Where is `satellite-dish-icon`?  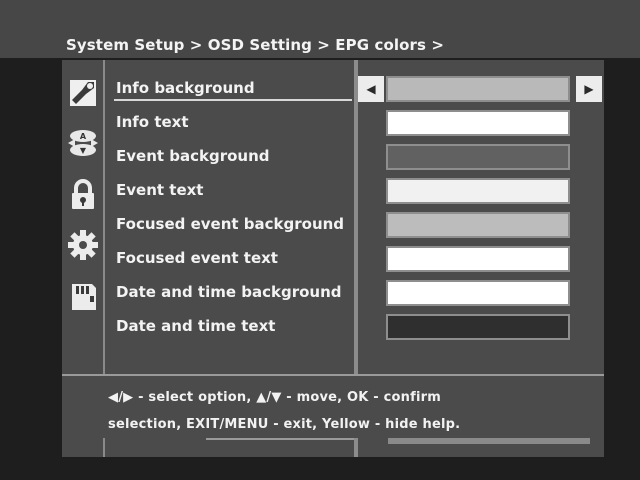
satellite-dish-icon is located at coordinates (83, 93).